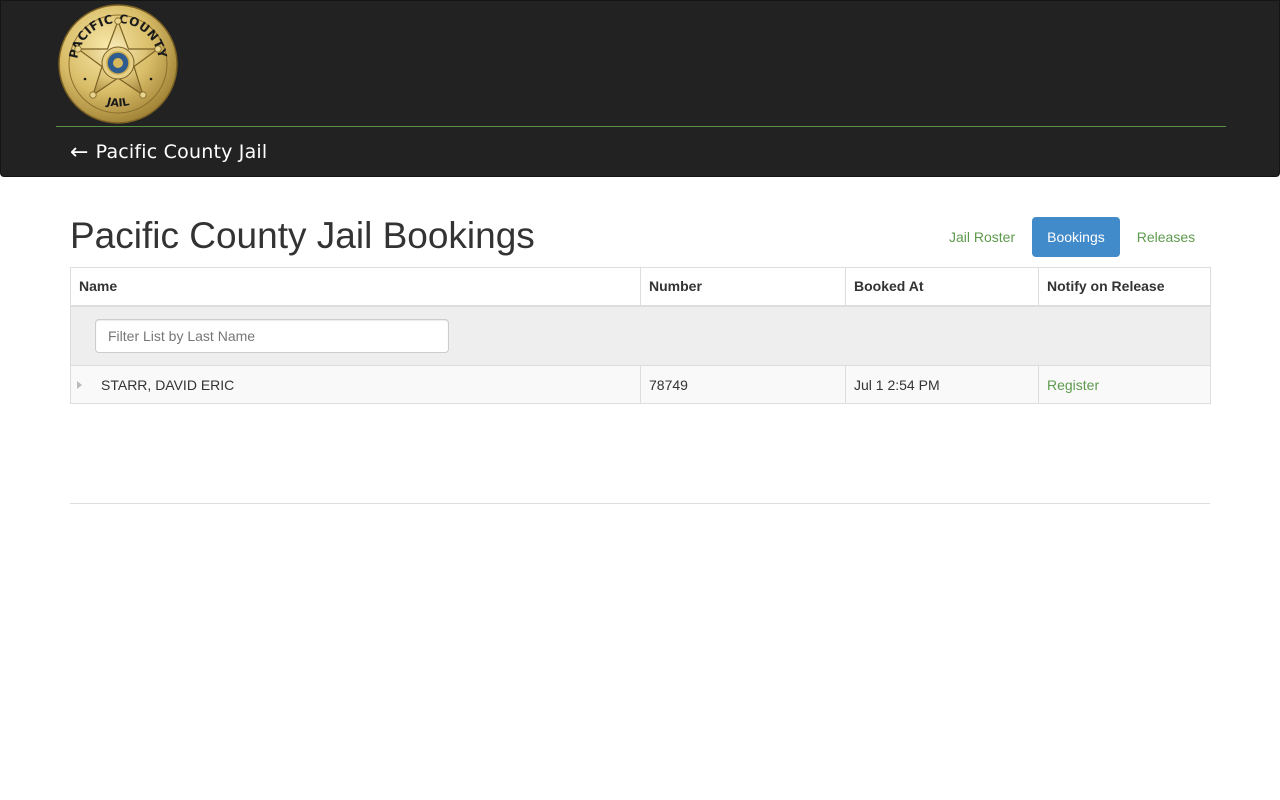 This screenshot has height=800, width=1280. I want to click on back-to-jail-home-link: ← Pacific County Jail, so click(168, 152).